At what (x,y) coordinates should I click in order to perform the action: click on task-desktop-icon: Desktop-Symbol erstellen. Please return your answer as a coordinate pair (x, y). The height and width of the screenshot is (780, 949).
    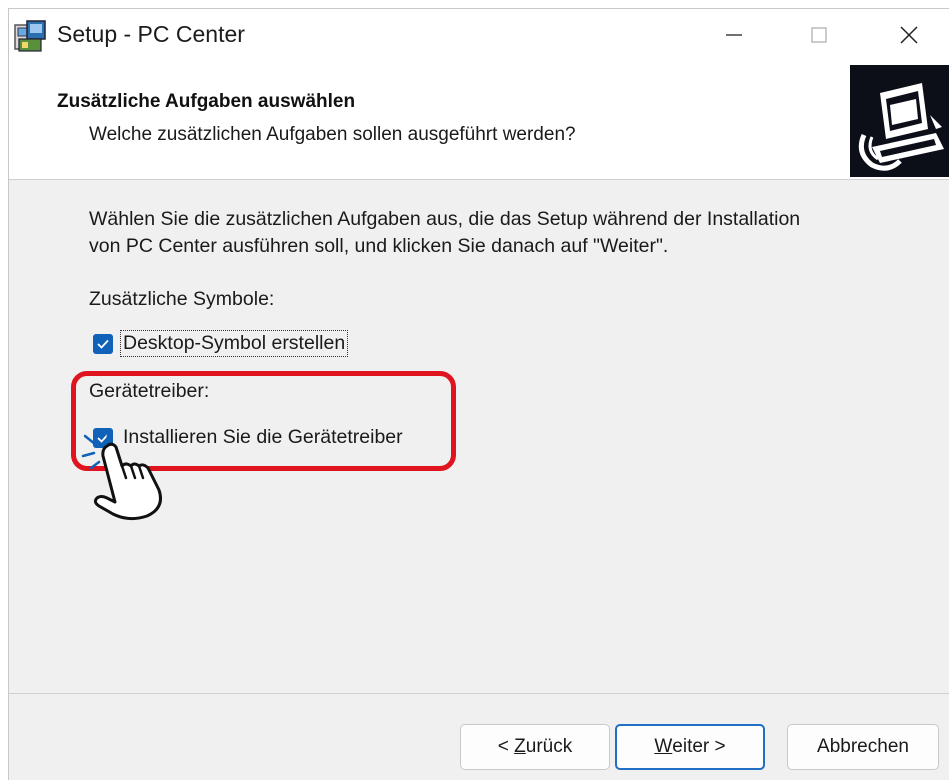
    Looking at the image, I should click on (221, 343).